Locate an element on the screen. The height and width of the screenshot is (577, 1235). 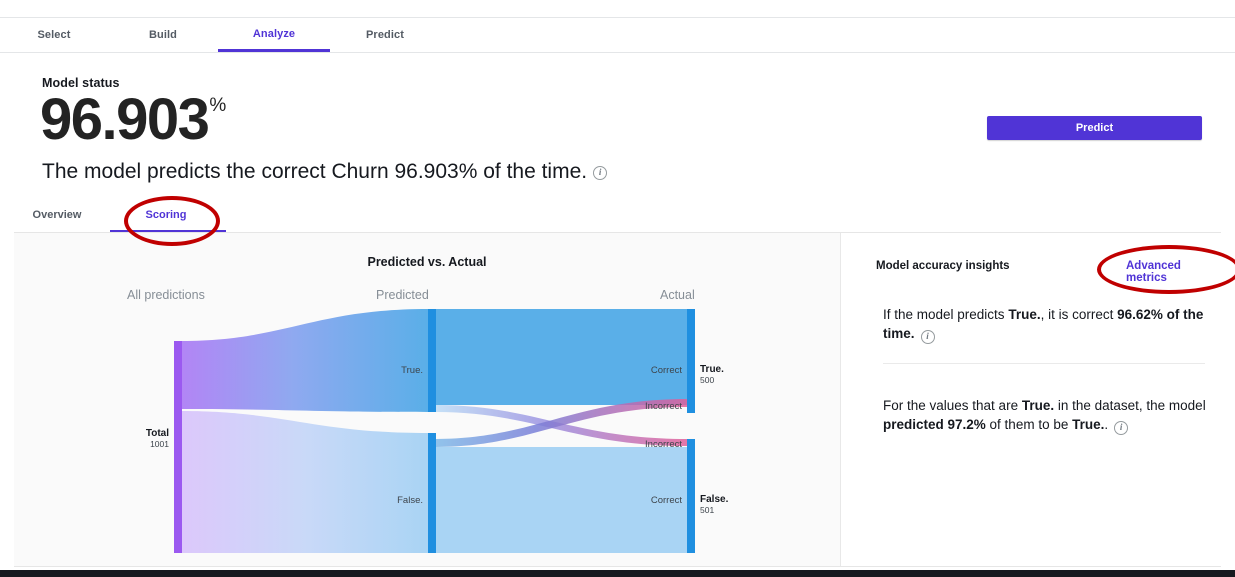
insight2-text4: . is located at coordinates (1106, 424).